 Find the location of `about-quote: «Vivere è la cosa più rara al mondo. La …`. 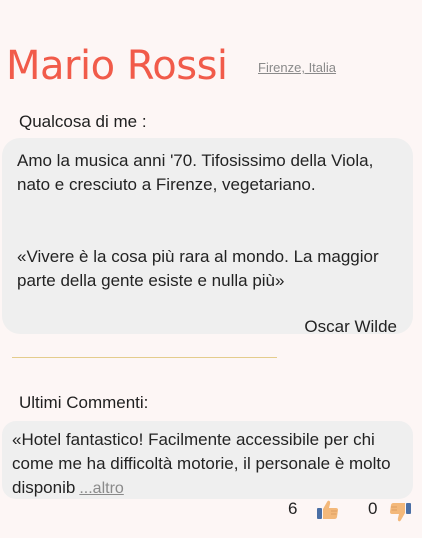

about-quote: «Vivere è la cosa più rara al mondo. La … is located at coordinates (198, 268).